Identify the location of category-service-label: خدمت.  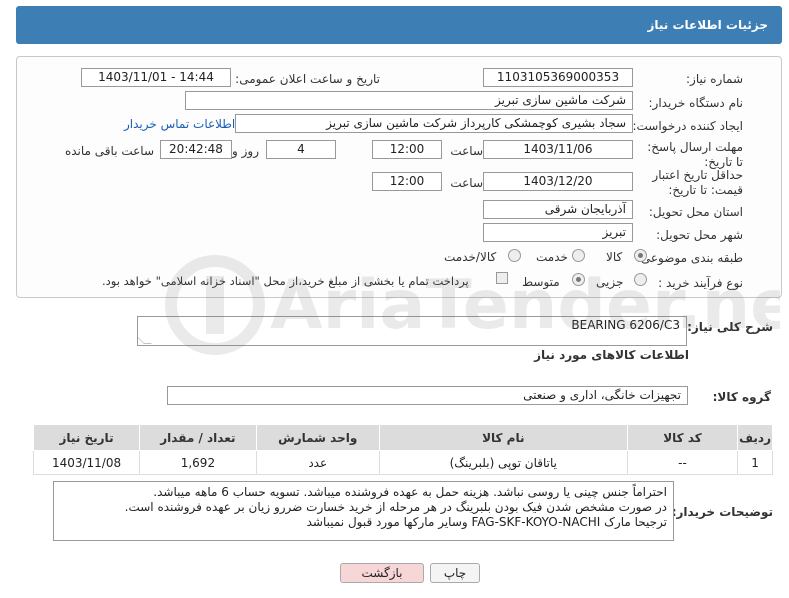
(552, 257).